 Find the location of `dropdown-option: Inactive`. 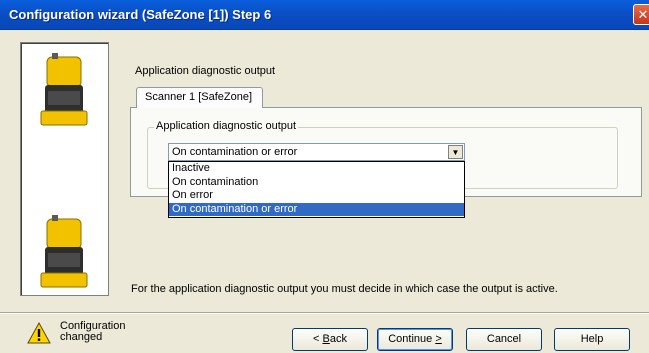

dropdown-option: Inactive is located at coordinates (316, 169).